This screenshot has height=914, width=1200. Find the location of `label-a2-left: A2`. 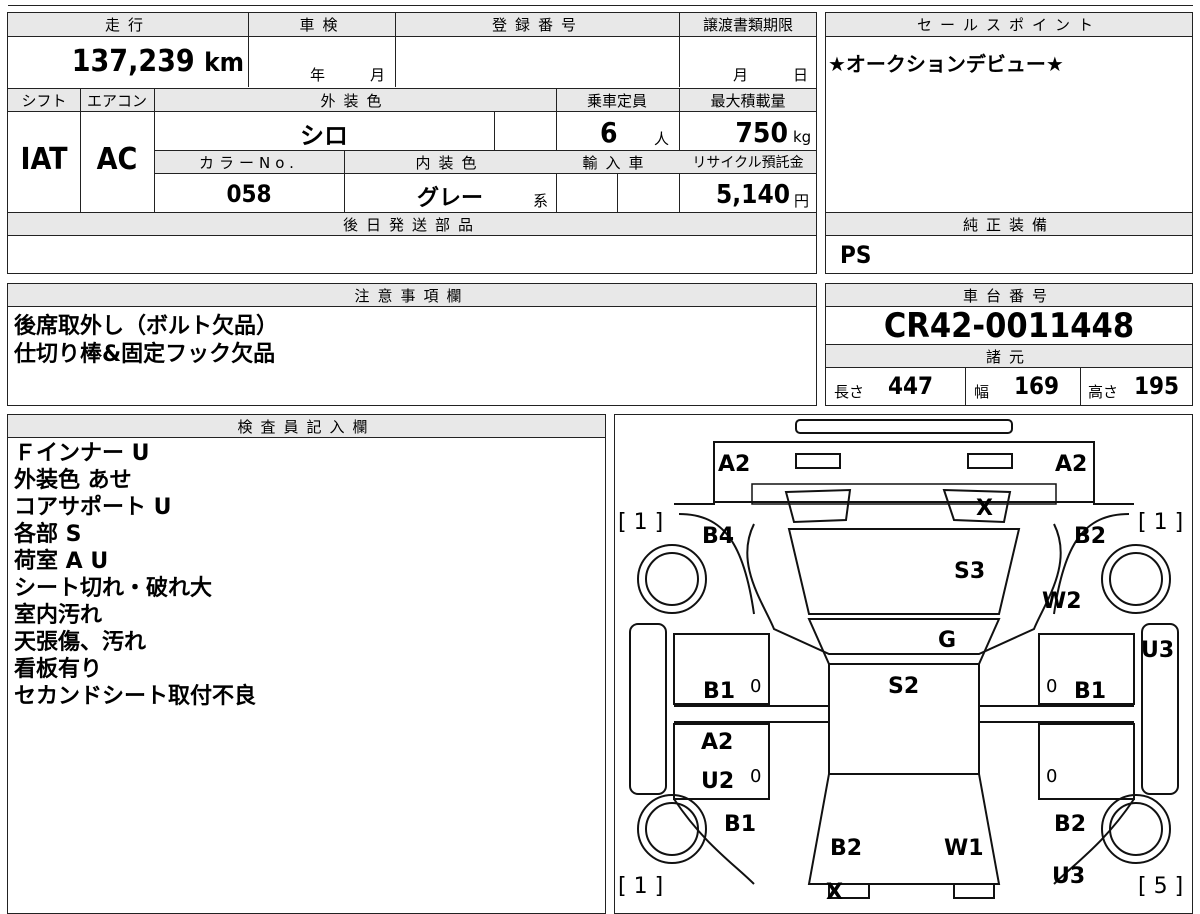

label-a2-left: A2 is located at coordinates (734, 464).